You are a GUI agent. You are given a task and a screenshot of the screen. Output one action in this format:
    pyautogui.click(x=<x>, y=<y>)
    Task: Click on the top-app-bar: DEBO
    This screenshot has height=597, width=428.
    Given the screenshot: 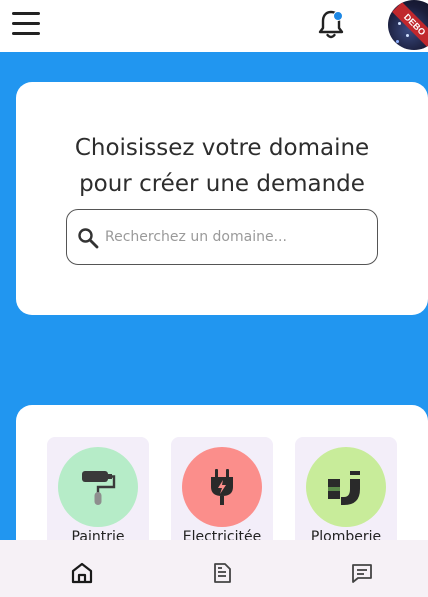 What is the action you would take?
    pyautogui.click(x=214, y=26)
    